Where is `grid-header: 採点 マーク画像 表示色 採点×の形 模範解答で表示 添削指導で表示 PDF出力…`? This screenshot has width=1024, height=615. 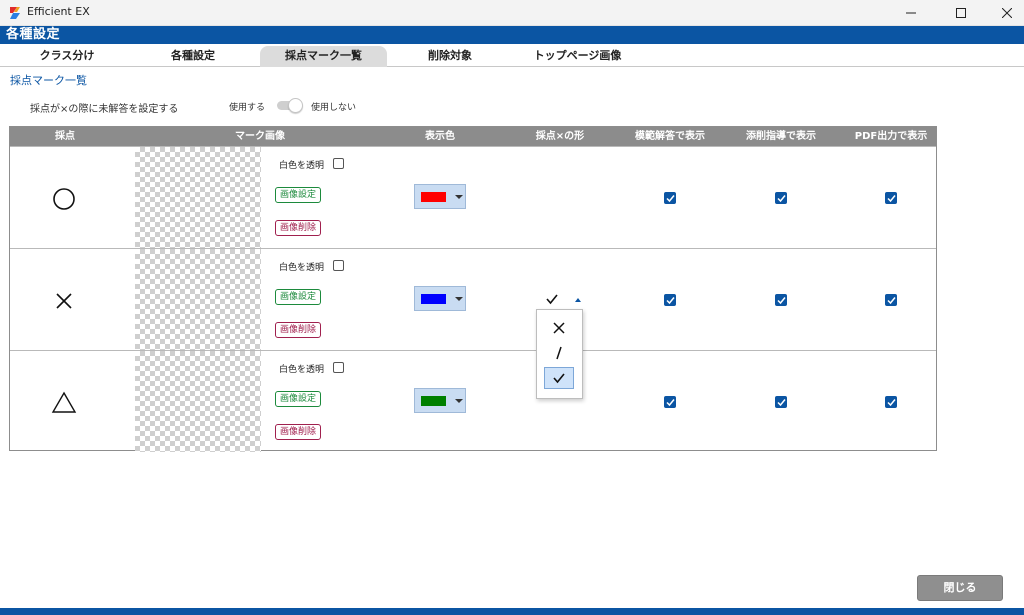
grid-header: 採点 マーク画像 表示色 採点×の形 模範解答で表示 添削指導で表示 PDF出力… is located at coordinates (473, 136).